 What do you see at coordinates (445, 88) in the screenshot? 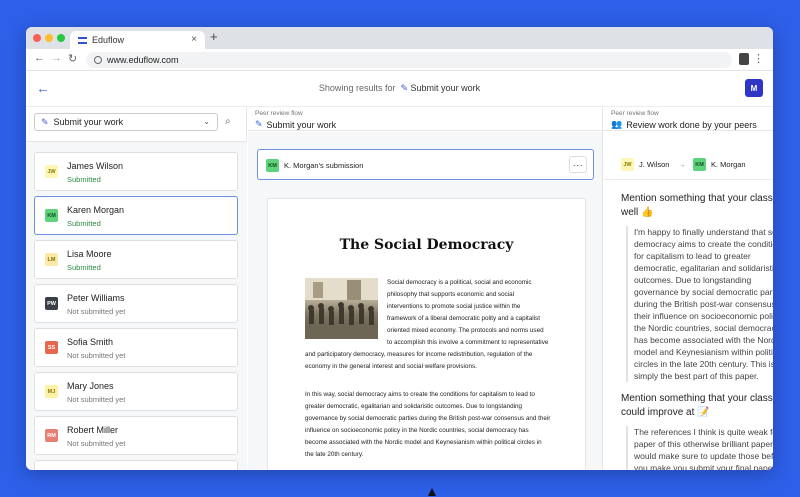
I see `flow-title: Submit your work` at bounding box center [445, 88].